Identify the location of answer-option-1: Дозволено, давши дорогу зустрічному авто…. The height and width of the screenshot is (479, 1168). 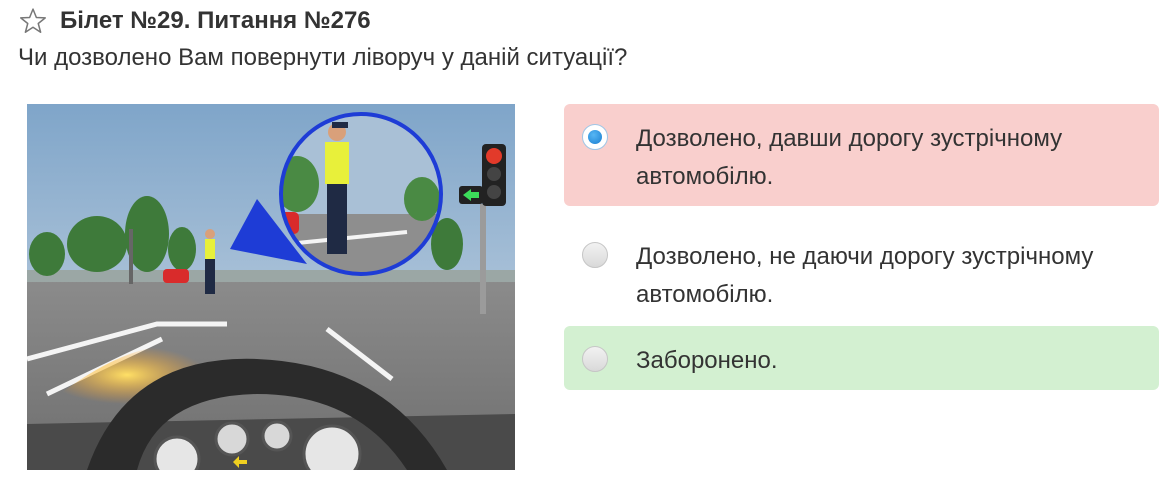
(861, 155).